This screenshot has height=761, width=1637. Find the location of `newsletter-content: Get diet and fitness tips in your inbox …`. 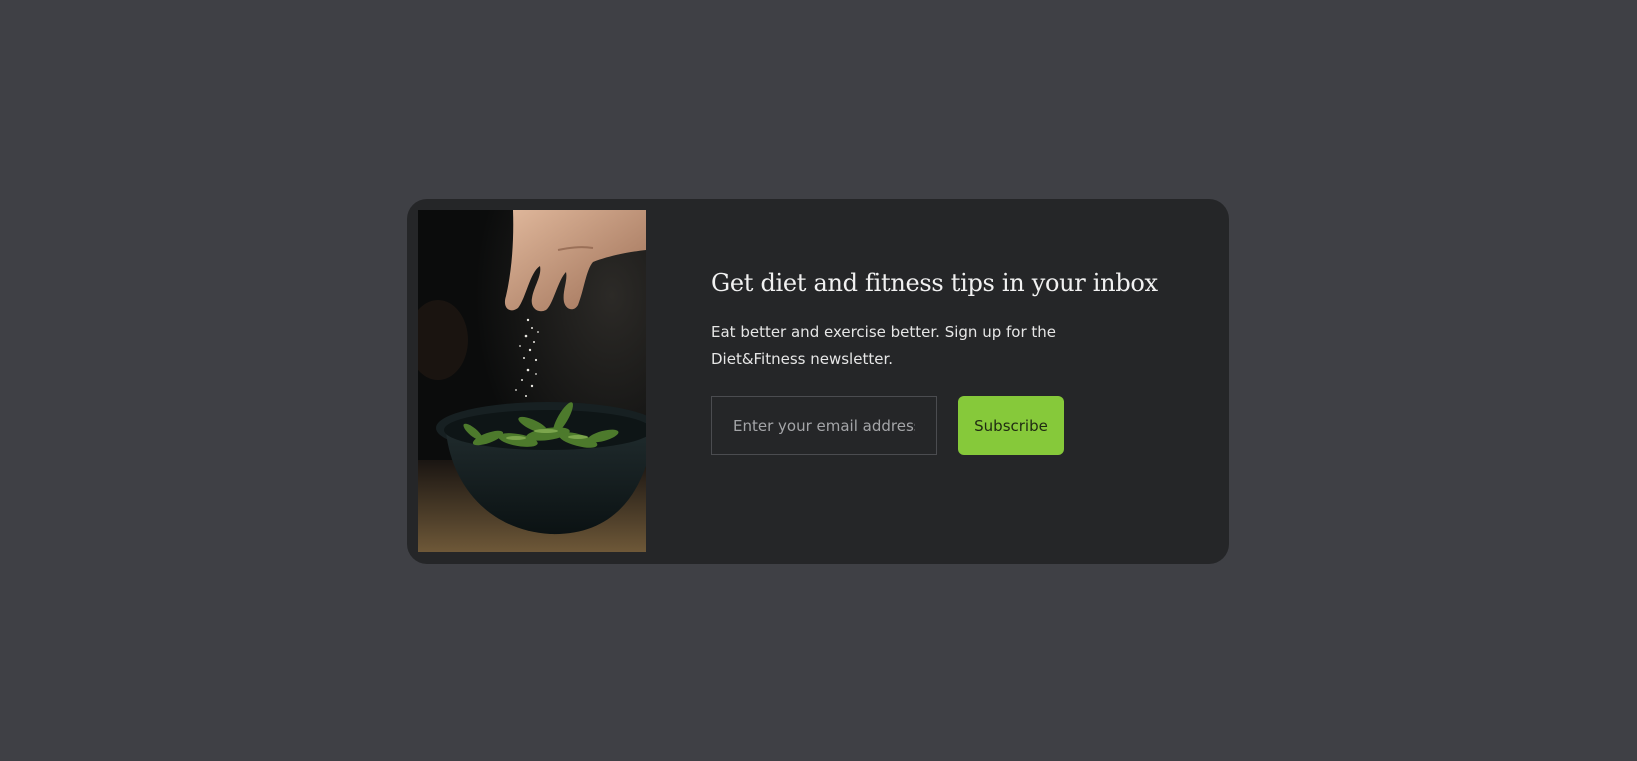

newsletter-content: Get diet and fitness tips in your inbox … is located at coordinates (951, 361).